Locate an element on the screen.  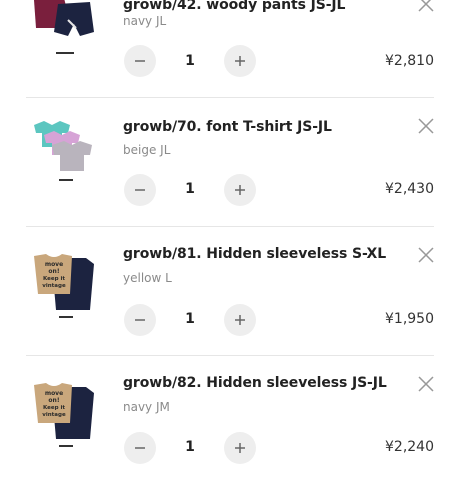
product-price: ¥2,810 is located at coordinates (409, 61).